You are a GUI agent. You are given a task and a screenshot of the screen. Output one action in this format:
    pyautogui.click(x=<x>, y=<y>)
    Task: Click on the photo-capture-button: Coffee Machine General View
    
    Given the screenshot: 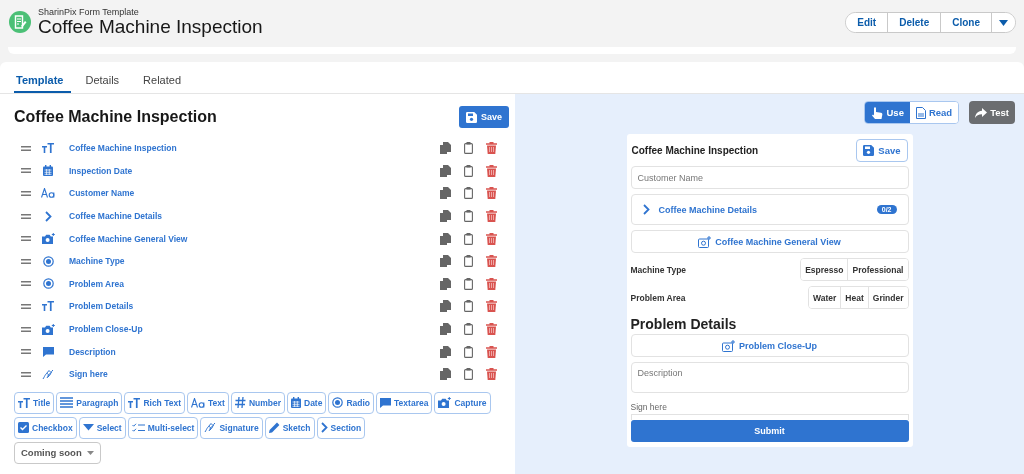 What is the action you would take?
    pyautogui.click(x=769, y=241)
    